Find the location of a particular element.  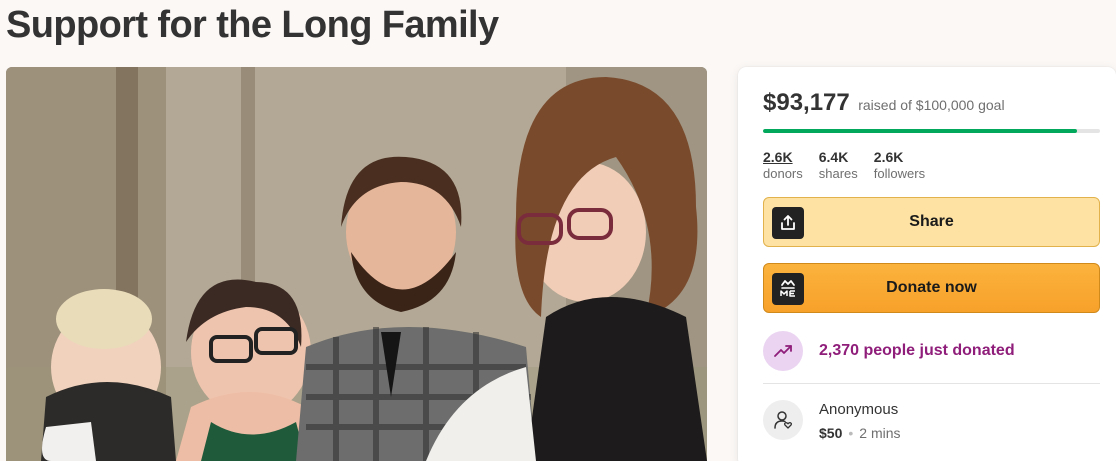

gofundme-logo-icon is located at coordinates (788, 289).